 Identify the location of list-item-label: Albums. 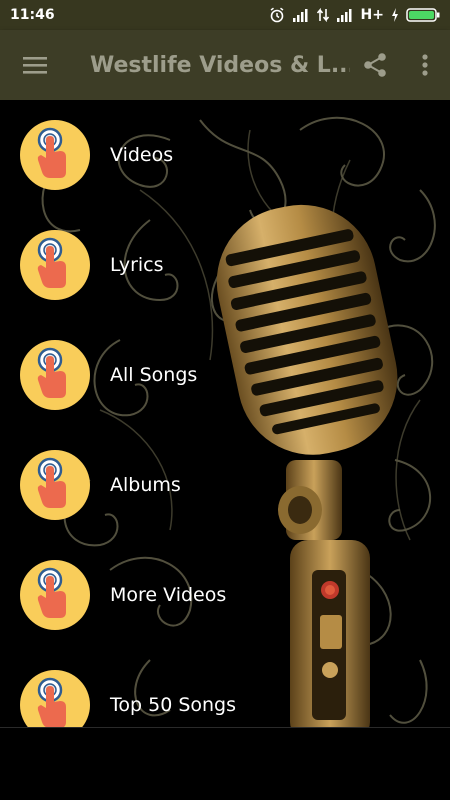
(145, 485).